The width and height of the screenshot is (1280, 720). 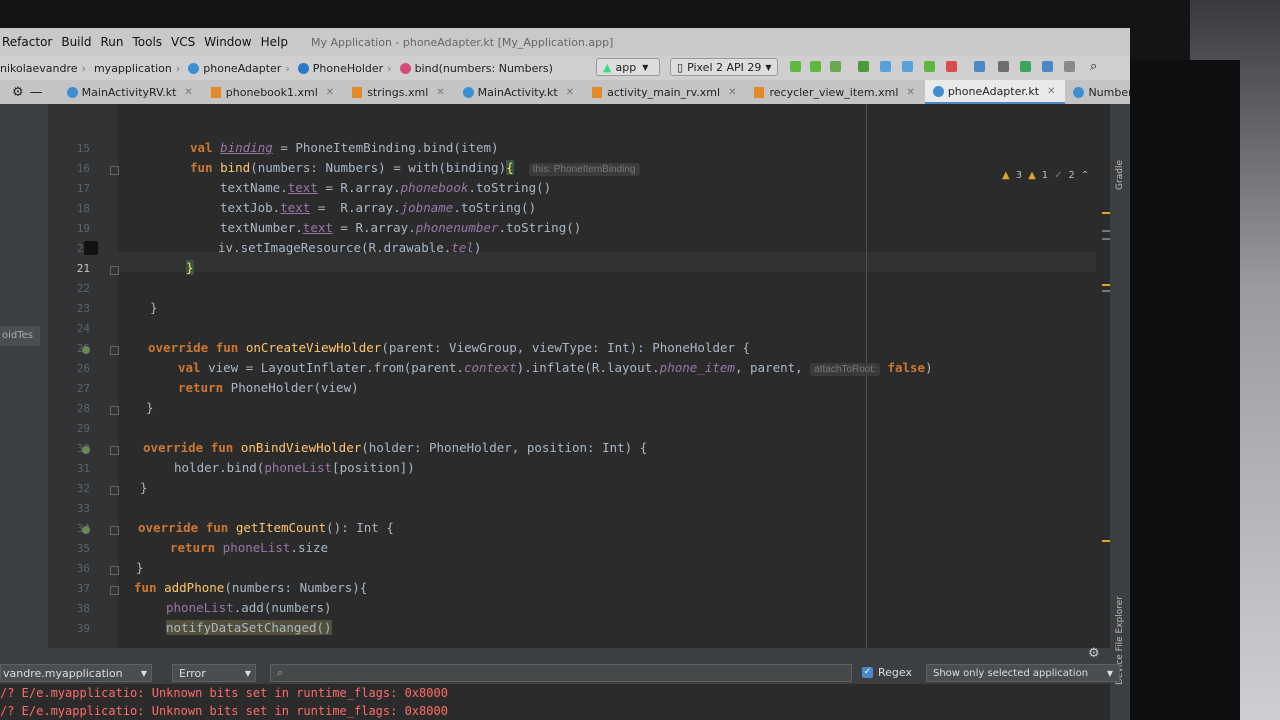 What do you see at coordinates (242, 68) in the screenshot?
I see `breadcrumb-file: phoneAdapter ›` at bounding box center [242, 68].